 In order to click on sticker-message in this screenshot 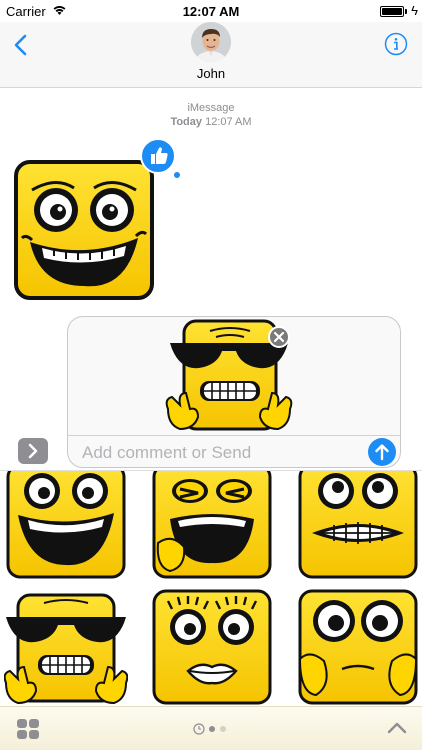, I will do `click(84, 230)`.